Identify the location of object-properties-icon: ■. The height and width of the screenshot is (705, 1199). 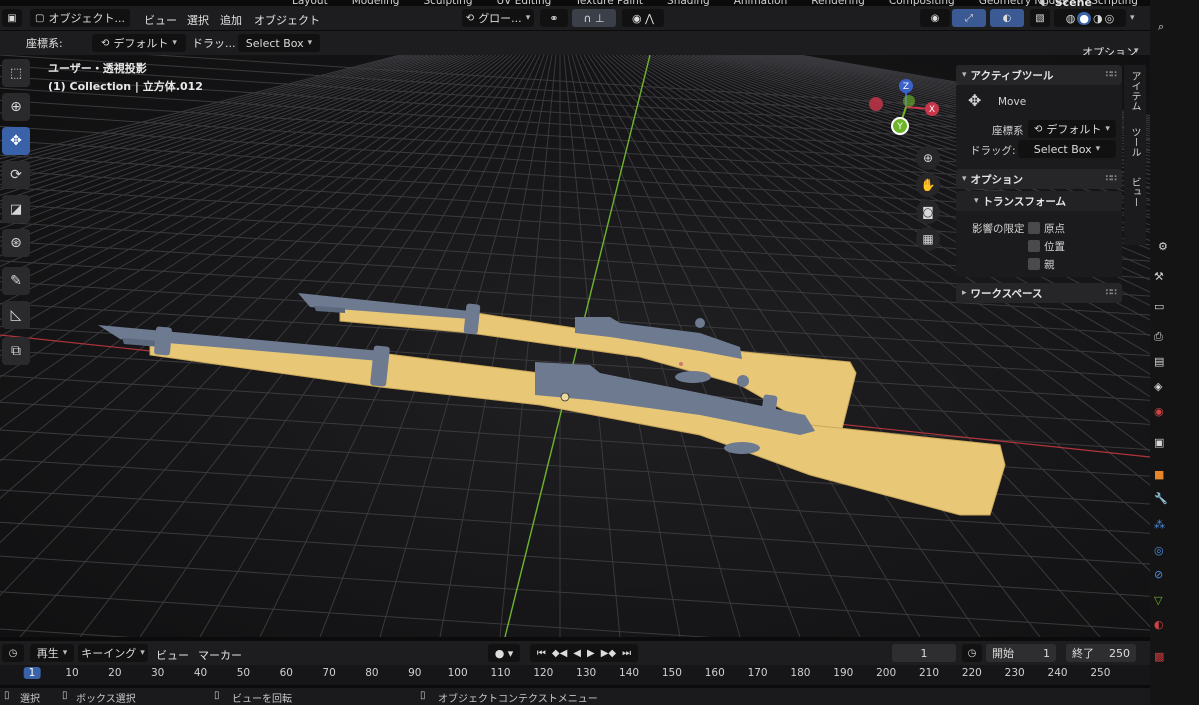
(1159, 474).